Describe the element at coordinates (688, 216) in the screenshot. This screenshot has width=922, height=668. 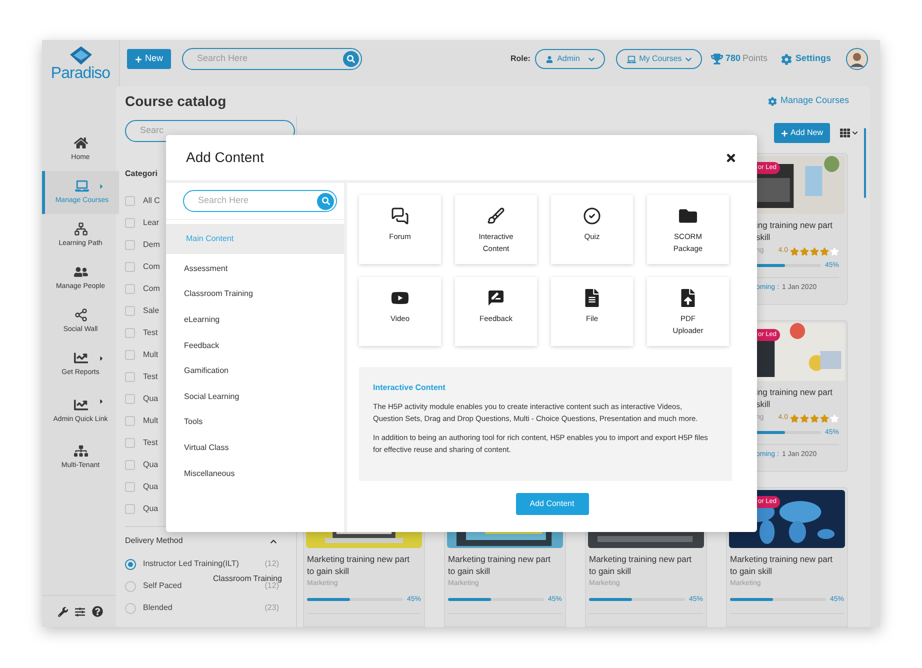
I see `folder-icon` at that location.